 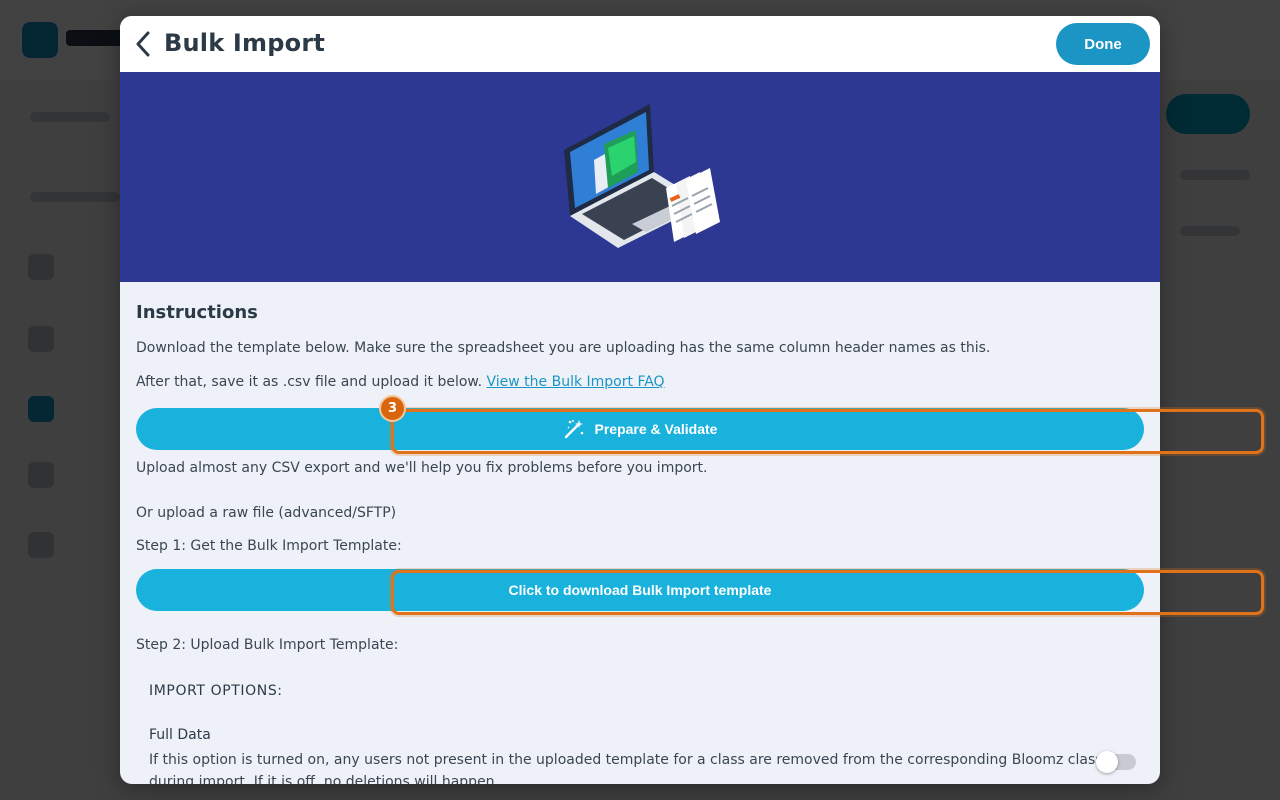 I want to click on modal-title: Bulk Import, so click(x=245, y=43).